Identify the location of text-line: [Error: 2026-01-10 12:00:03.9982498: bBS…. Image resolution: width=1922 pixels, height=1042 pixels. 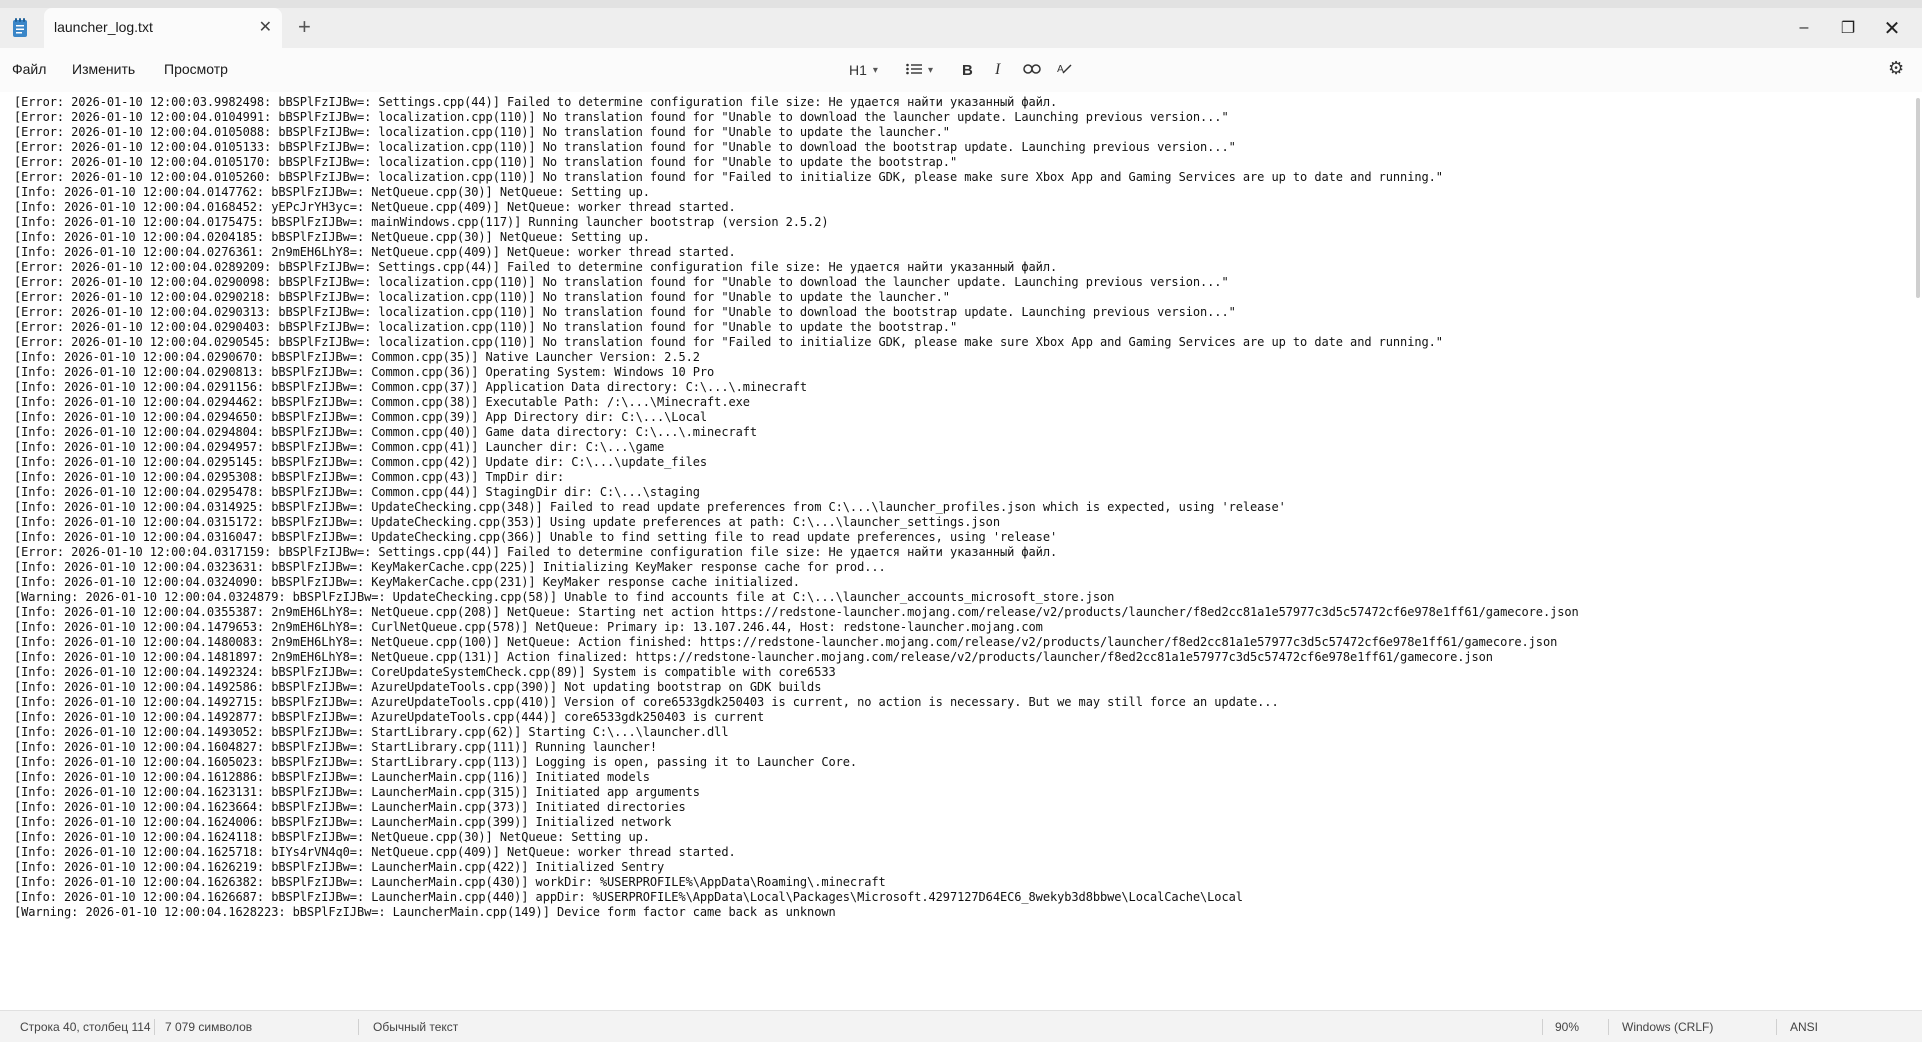
(954, 102).